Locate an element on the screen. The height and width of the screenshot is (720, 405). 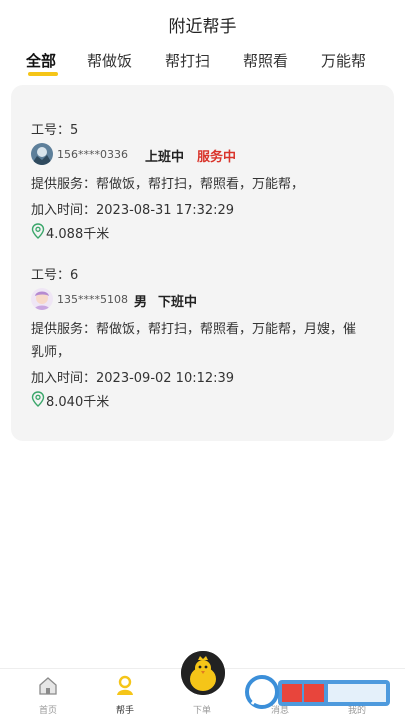
tab-cooking: 帮做饭 is located at coordinates (109, 60).